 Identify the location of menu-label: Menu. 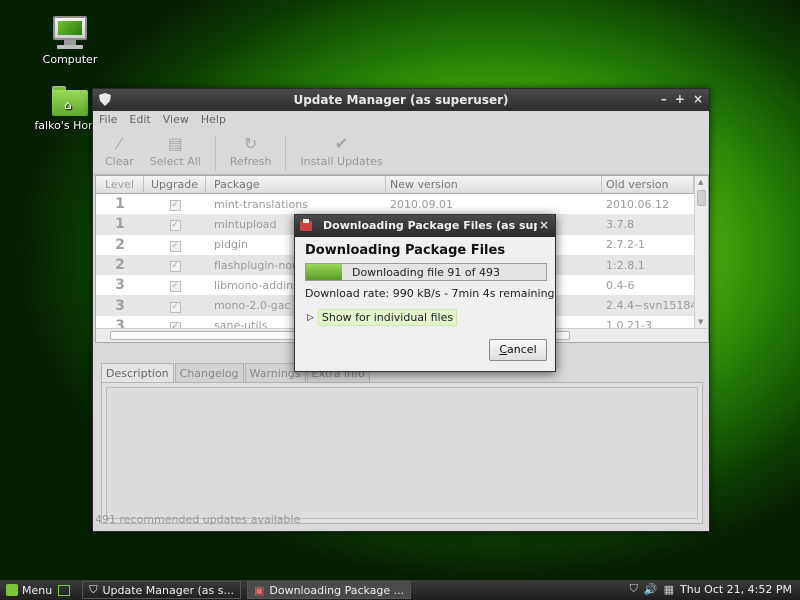
(37, 590).